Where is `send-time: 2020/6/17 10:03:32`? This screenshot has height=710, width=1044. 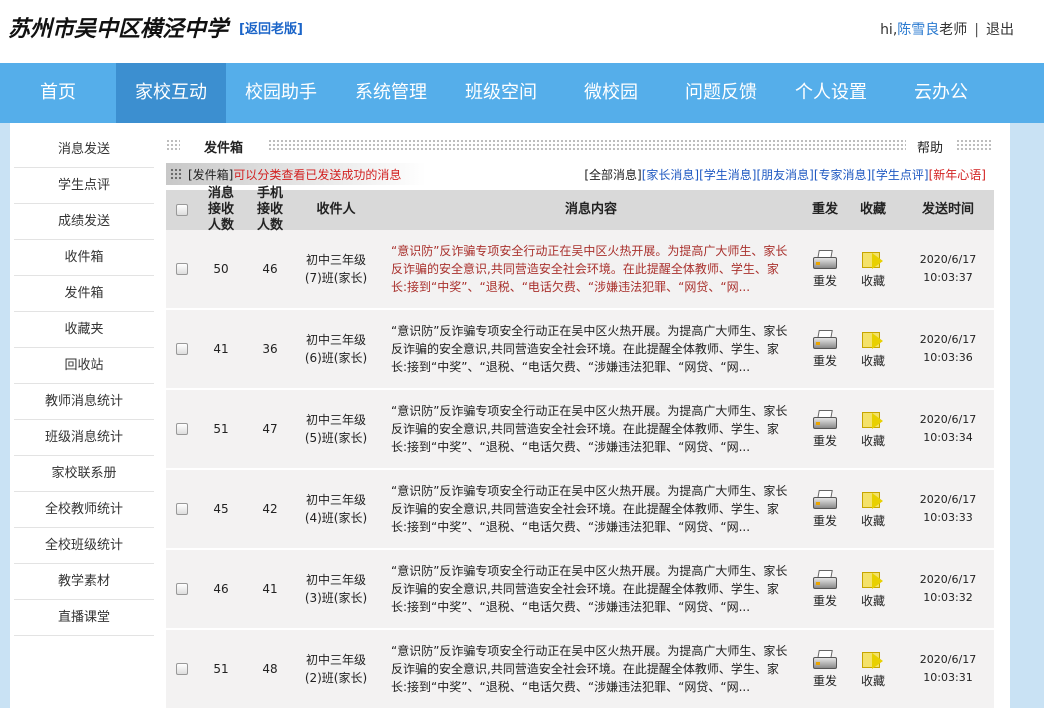 send-time: 2020/6/17 10:03:32 is located at coordinates (948, 589).